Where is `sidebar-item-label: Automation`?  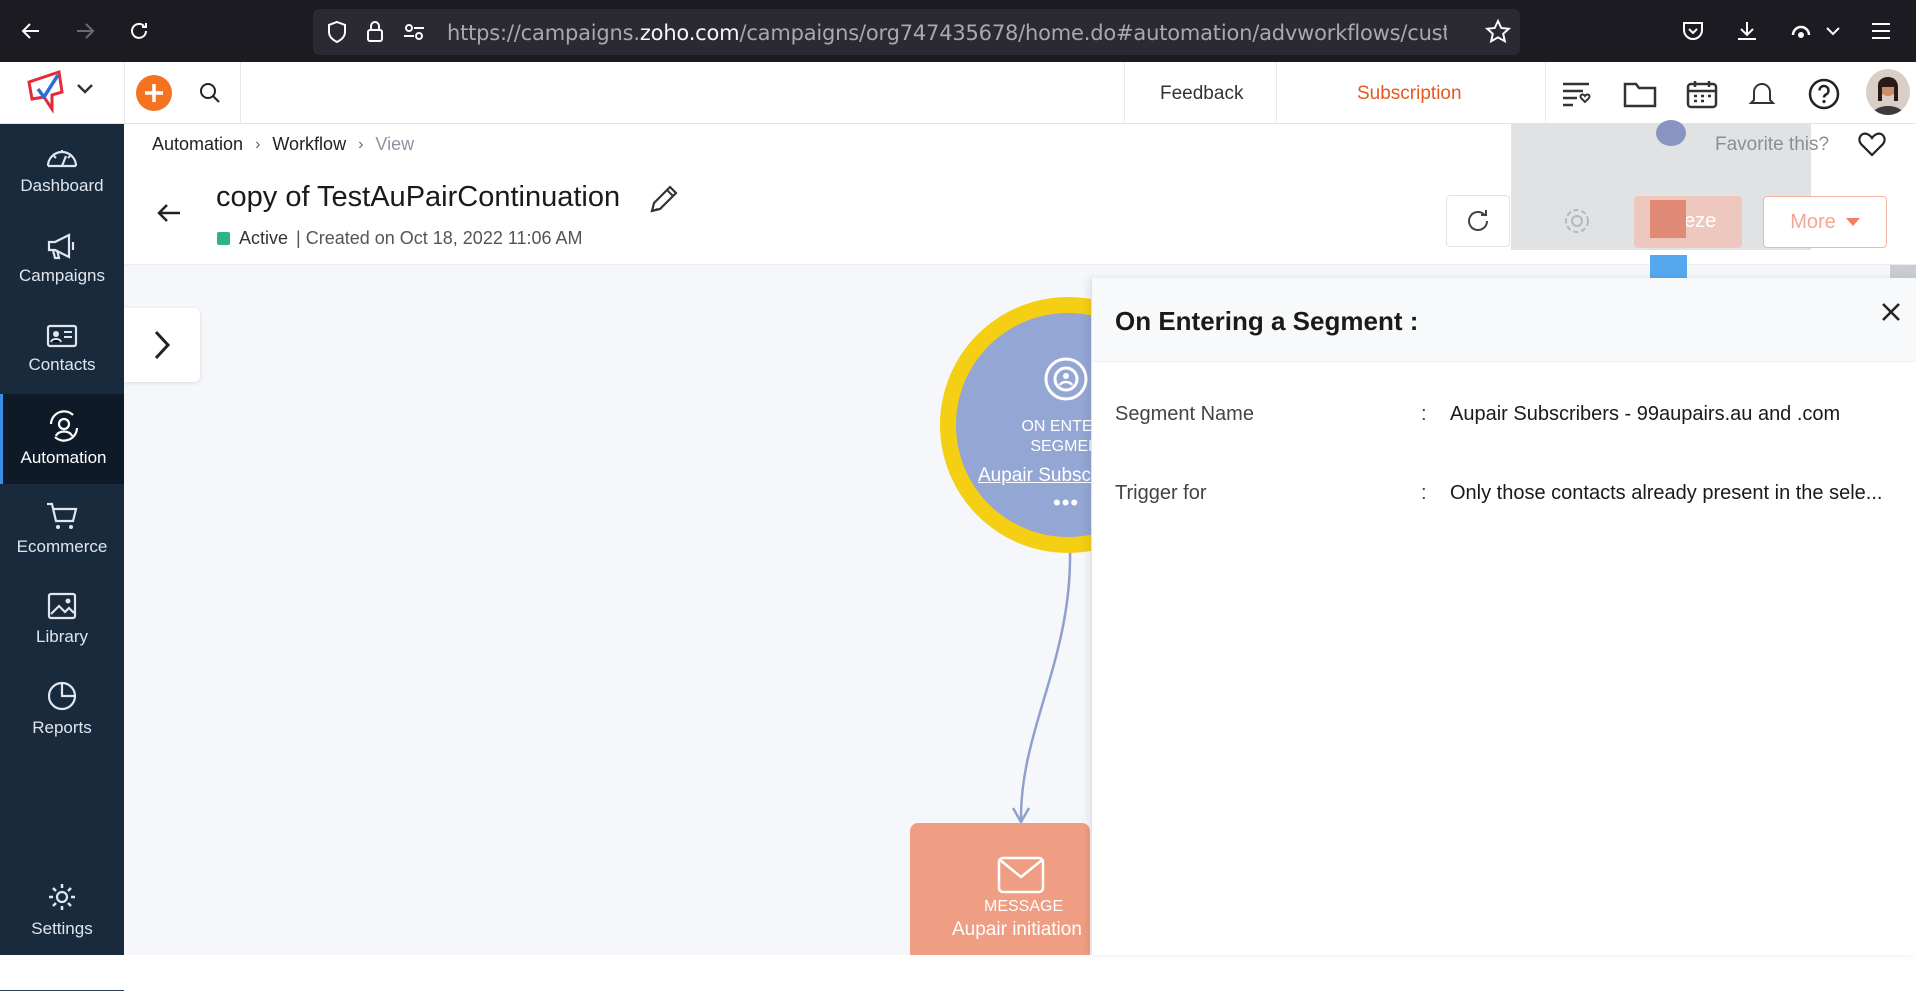 sidebar-item-label: Automation is located at coordinates (63, 457).